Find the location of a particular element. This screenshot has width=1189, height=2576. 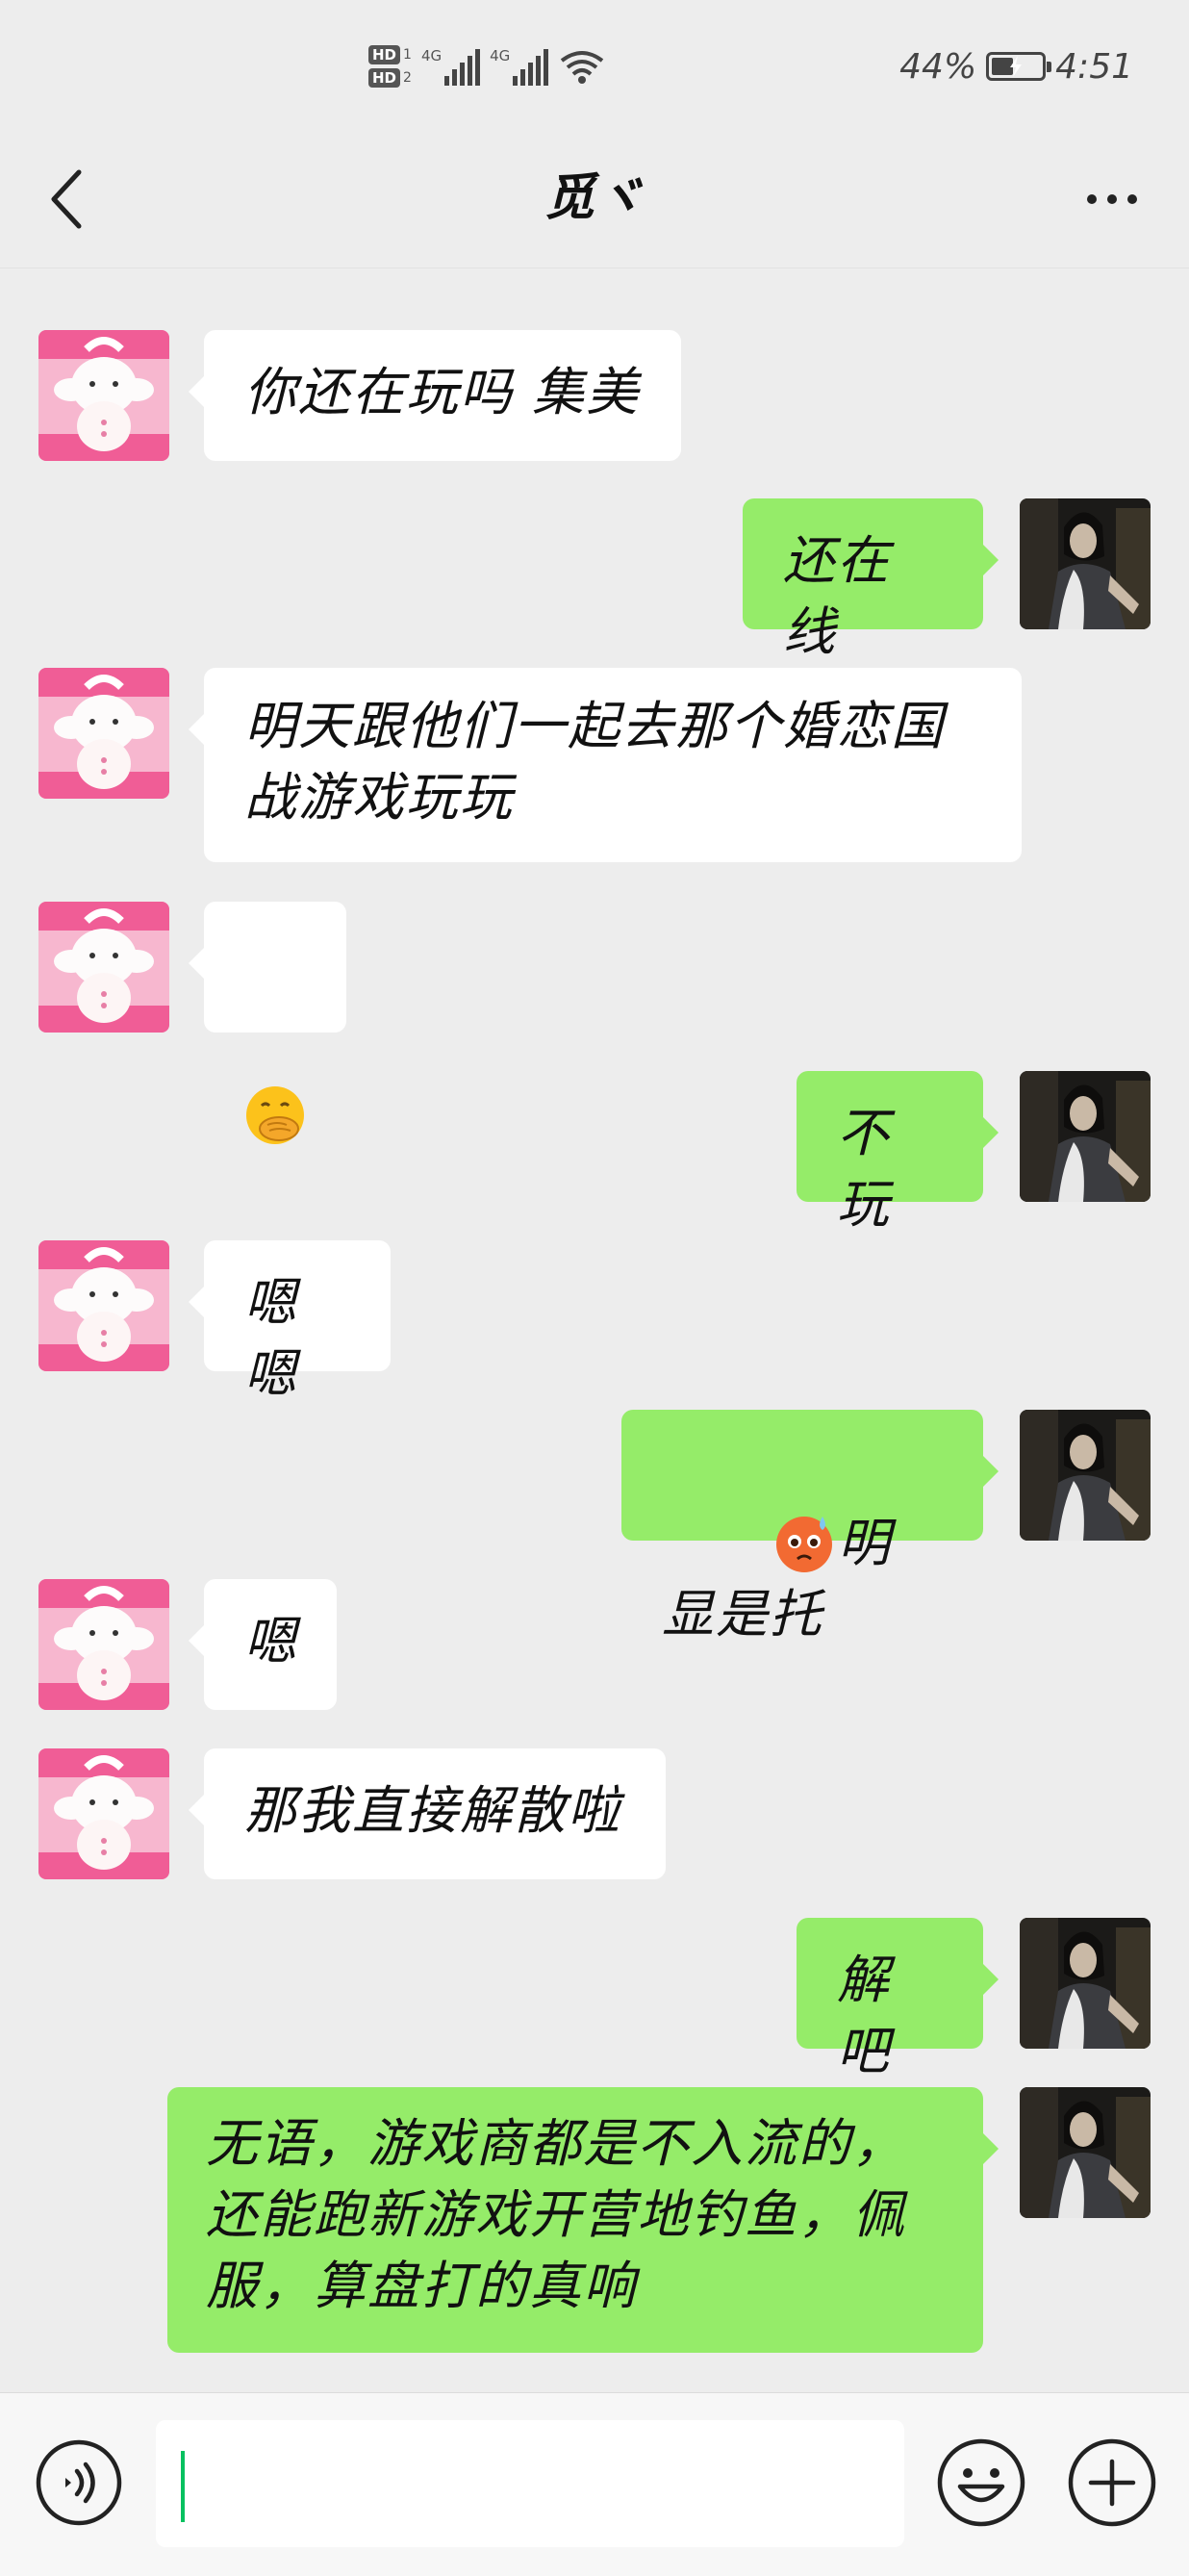

message-bubble is located at coordinates (267, 1023).